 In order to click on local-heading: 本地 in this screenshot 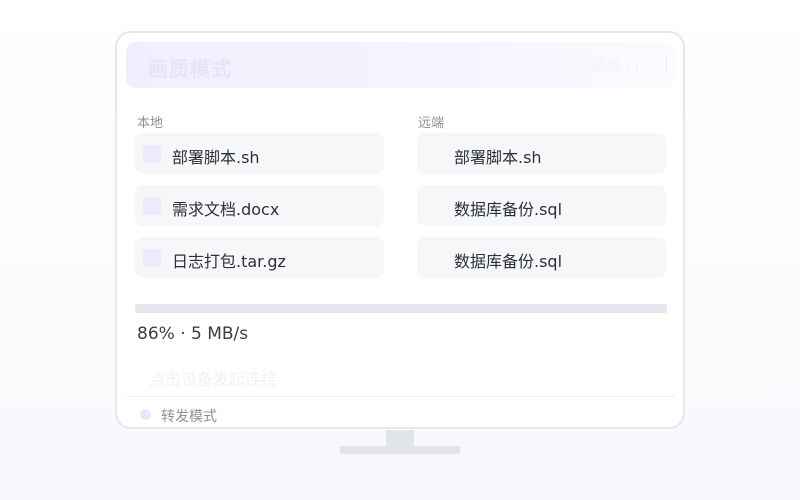, I will do `click(150, 123)`.